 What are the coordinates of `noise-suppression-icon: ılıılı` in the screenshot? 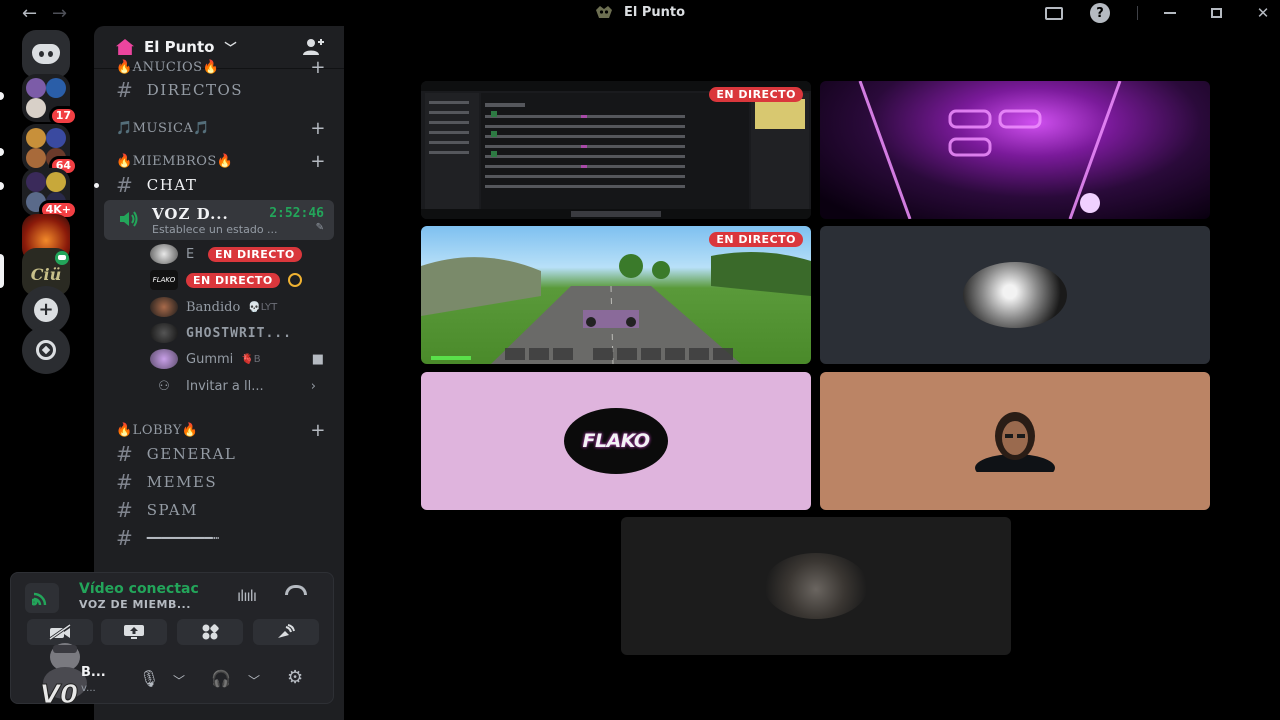 It's located at (247, 596).